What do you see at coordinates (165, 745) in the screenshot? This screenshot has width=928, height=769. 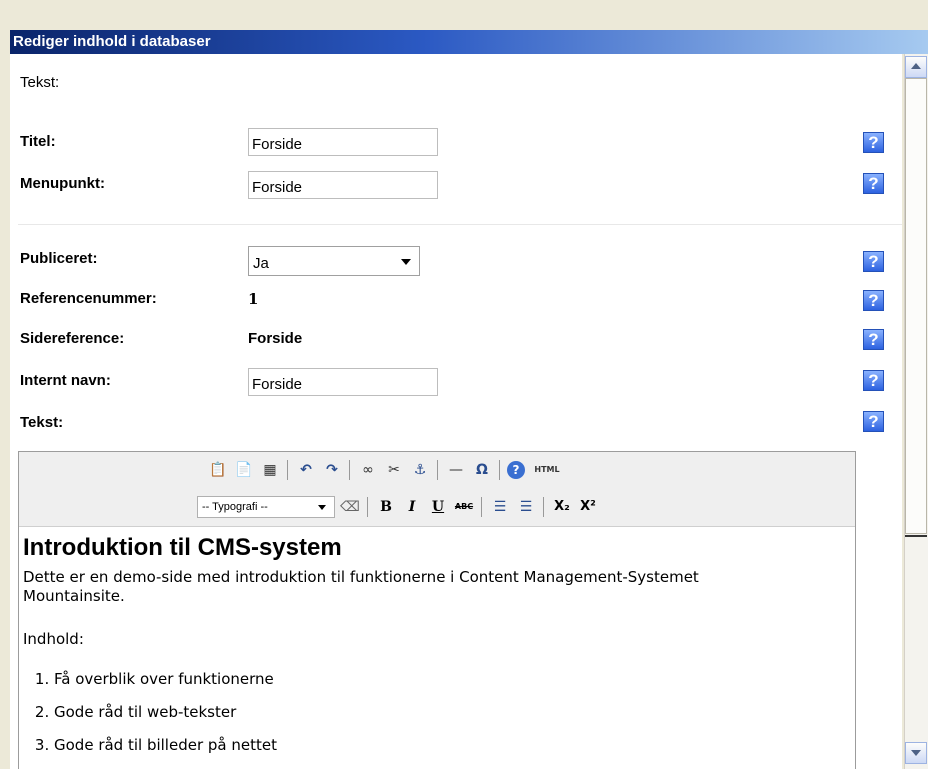 I see `list-item: Gode råd til billeder på nettet` at bounding box center [165, 745].